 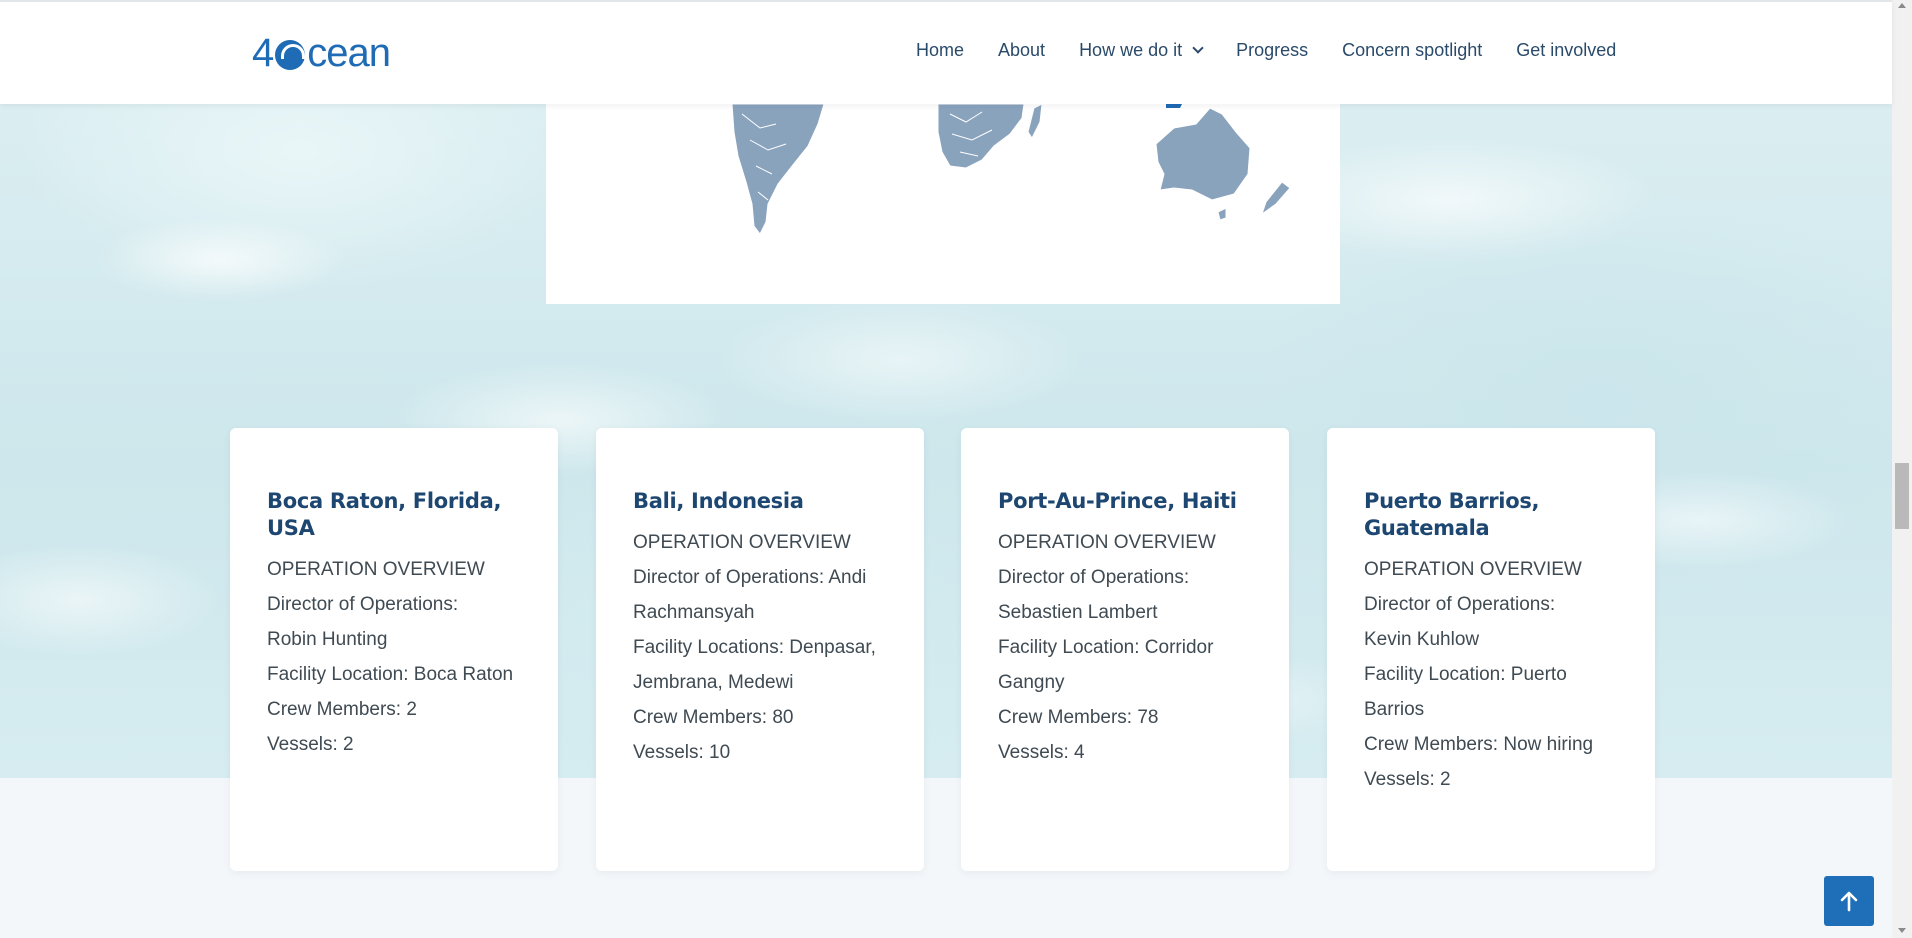 I want to click on card-line: Crew Members: 78, so click(x=1078, y=717).